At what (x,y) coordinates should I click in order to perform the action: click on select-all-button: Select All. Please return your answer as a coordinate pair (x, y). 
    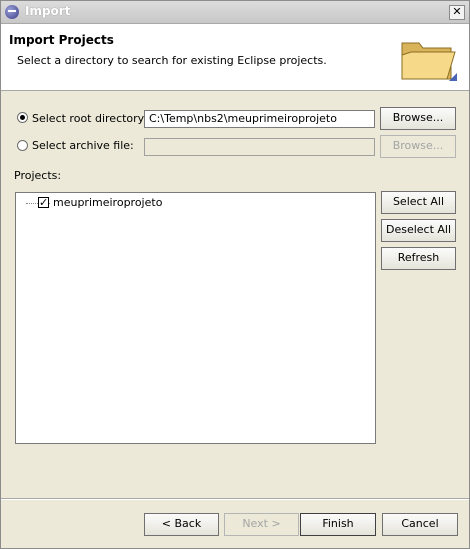
    Looking at the image, I should click on (418, 202).